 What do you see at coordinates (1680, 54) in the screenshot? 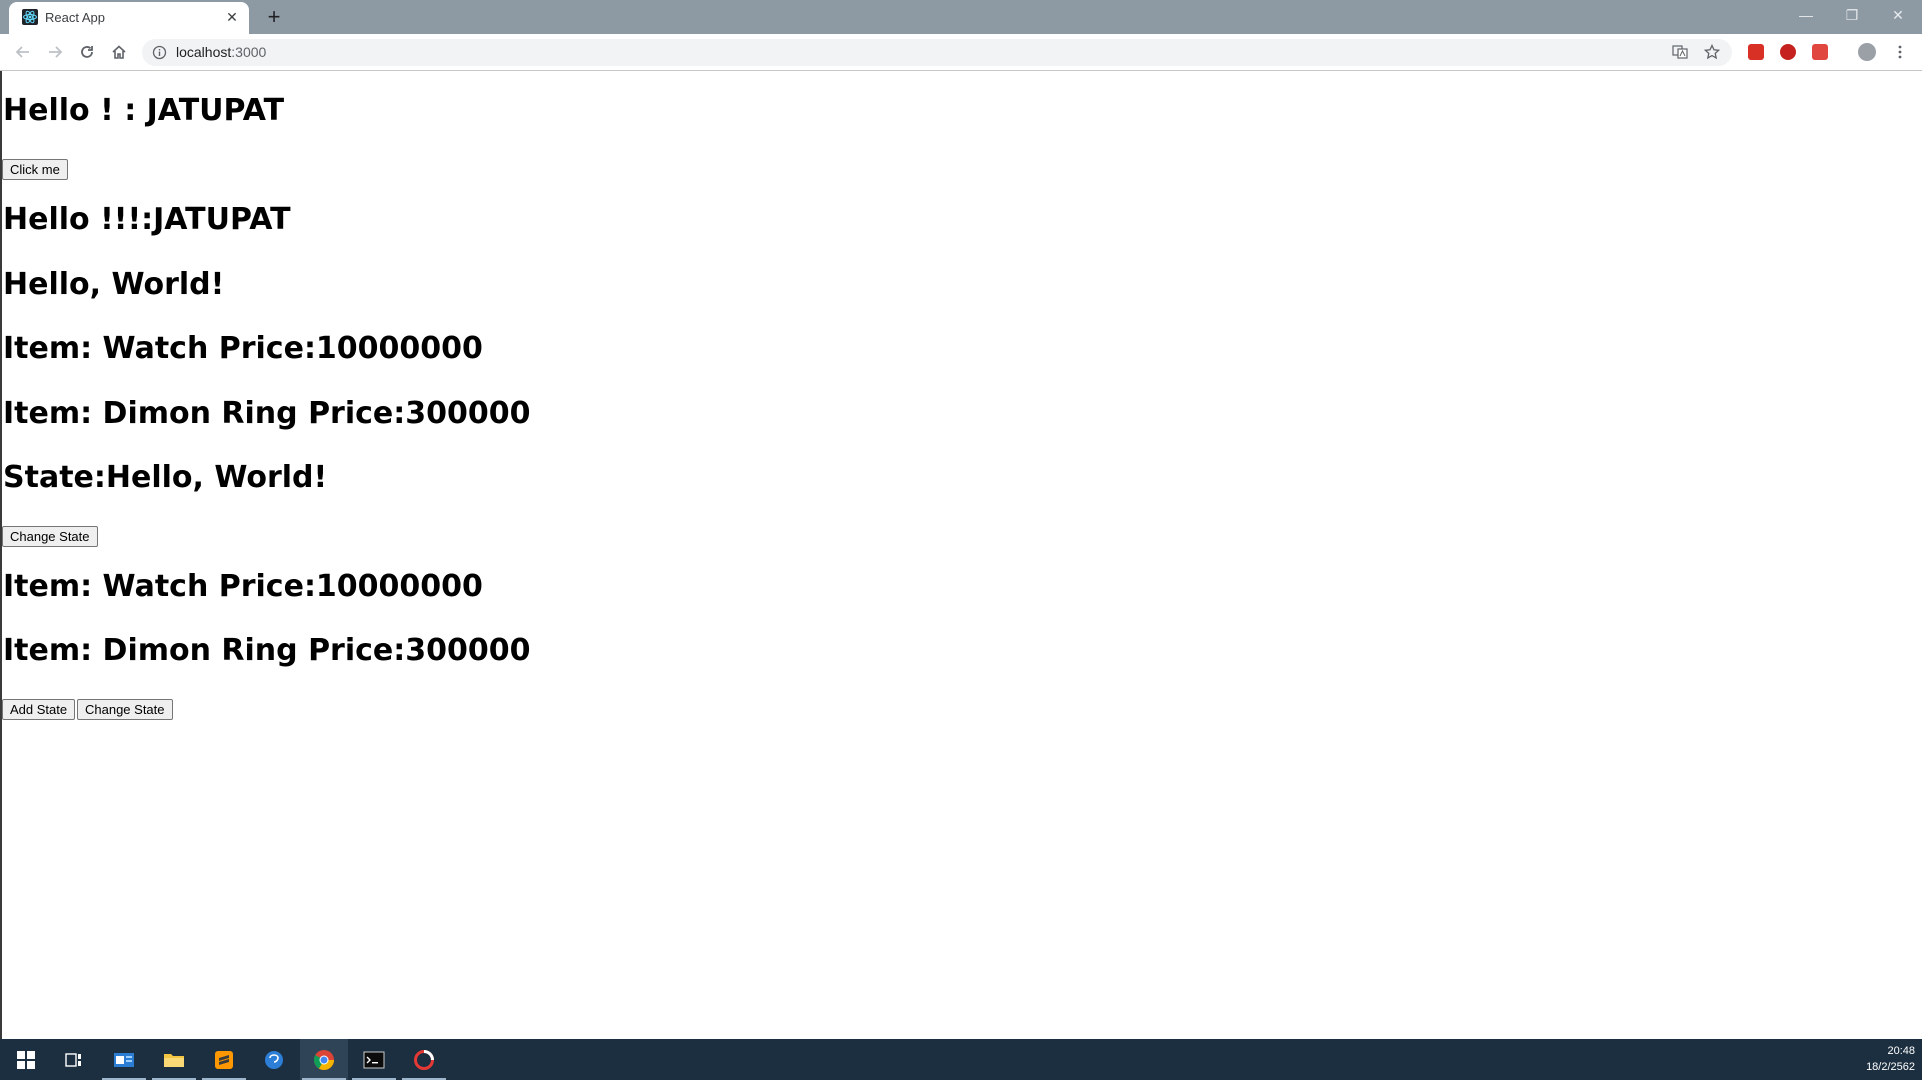
I see `translate-icon` at bounding box center [1680, 54].